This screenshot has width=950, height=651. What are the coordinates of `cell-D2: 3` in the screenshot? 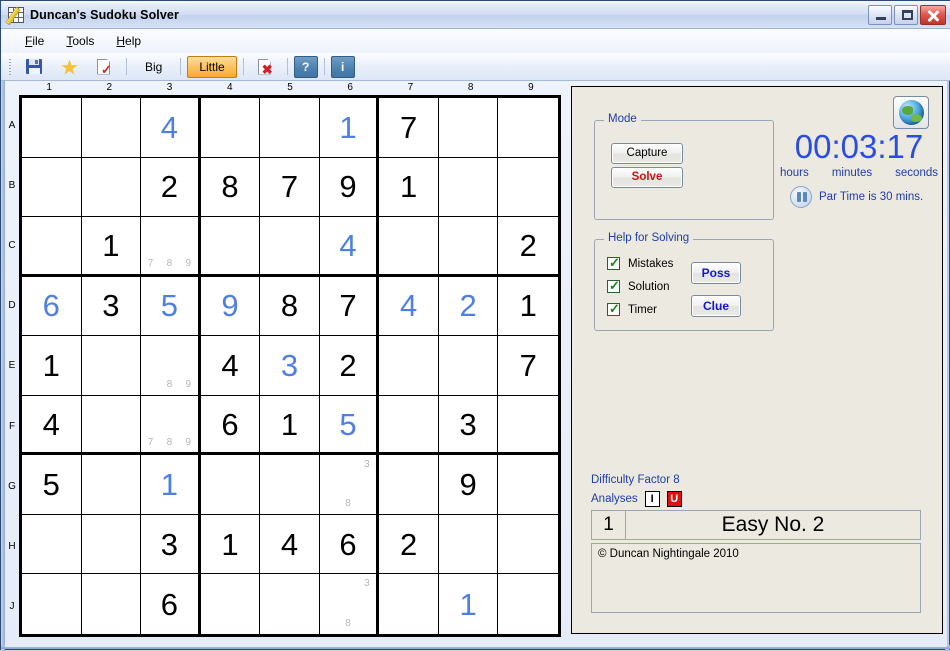 It's located at (111, 306).